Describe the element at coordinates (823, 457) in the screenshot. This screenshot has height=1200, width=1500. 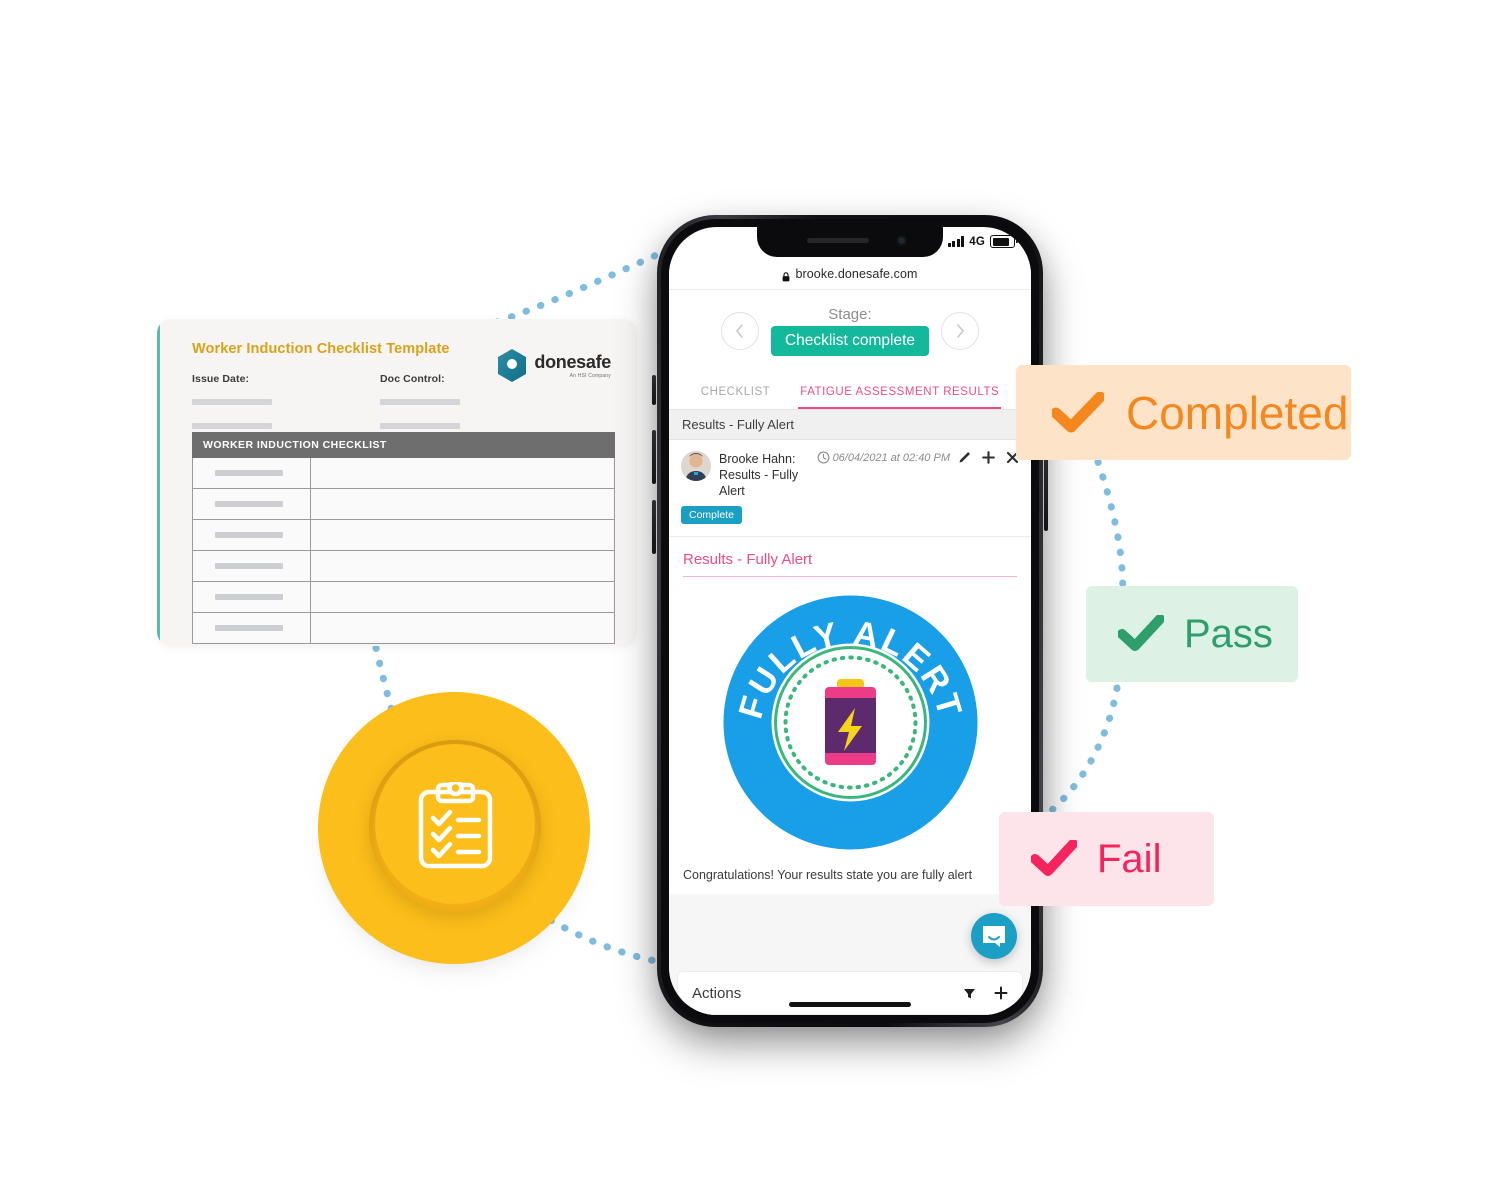
I see `clock-icon` at that location.